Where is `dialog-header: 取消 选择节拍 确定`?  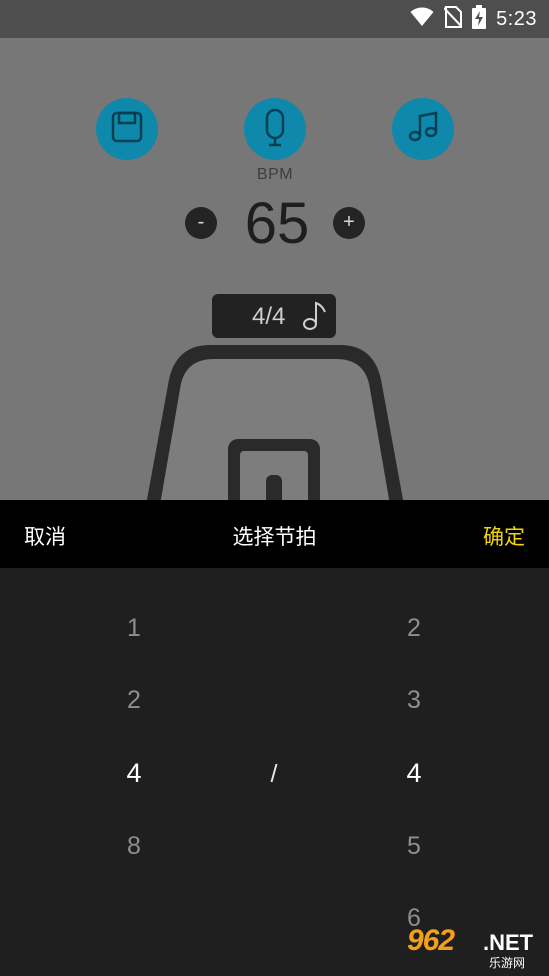 dialog-header: 取消 选择节拍 确定 is located at coordinates (274, 534).